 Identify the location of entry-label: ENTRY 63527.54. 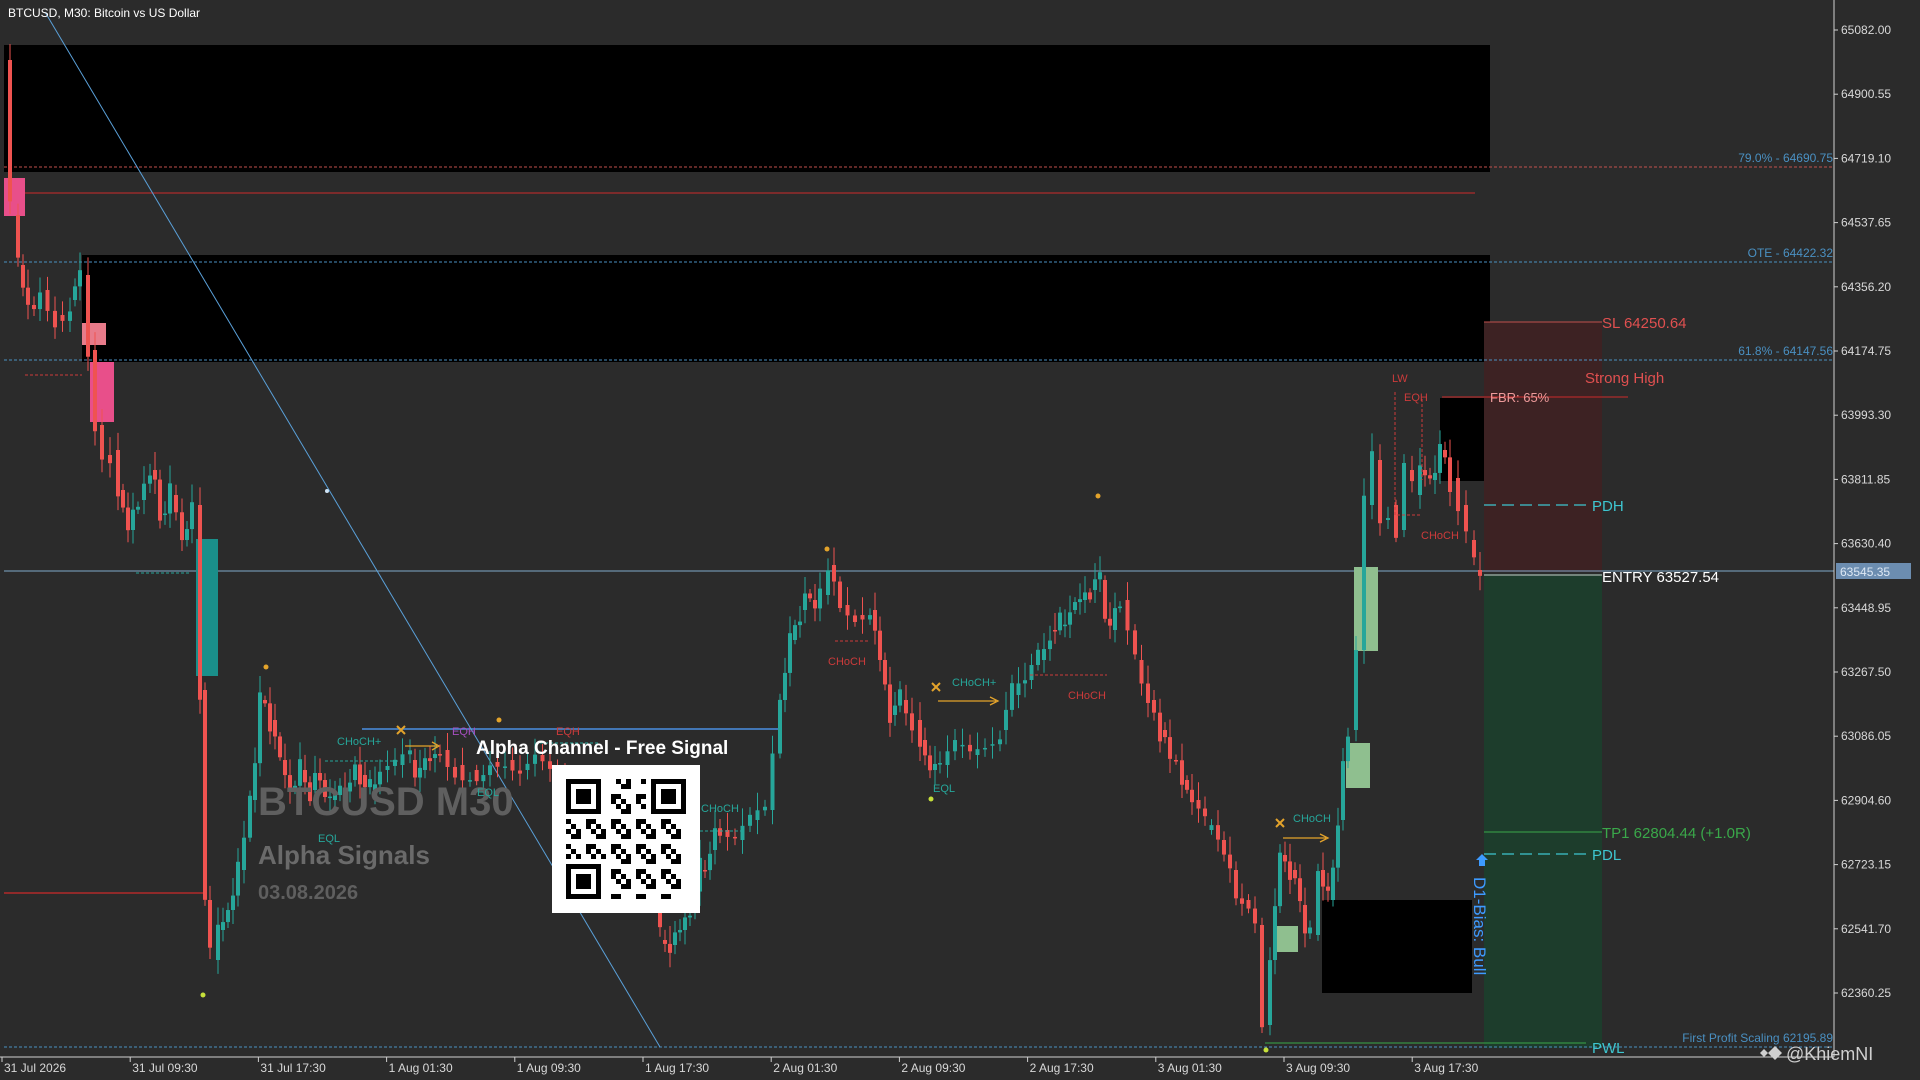
(1660, 577).